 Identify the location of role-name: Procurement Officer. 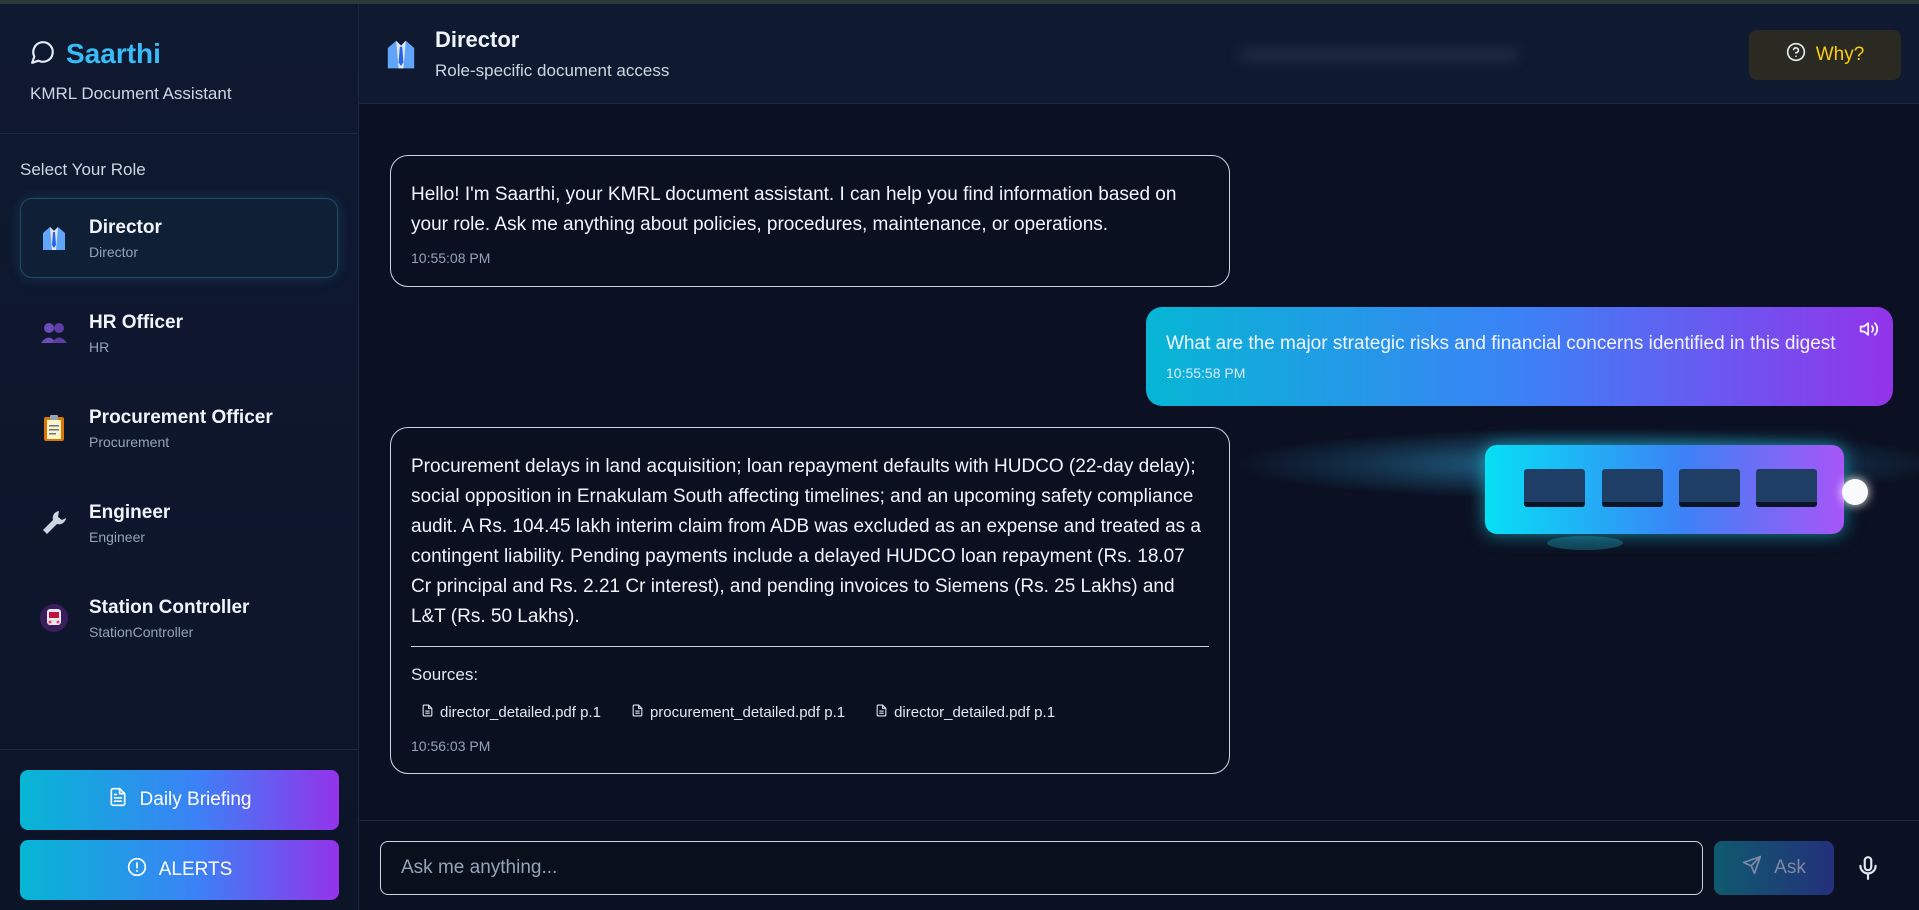
(181, 417).